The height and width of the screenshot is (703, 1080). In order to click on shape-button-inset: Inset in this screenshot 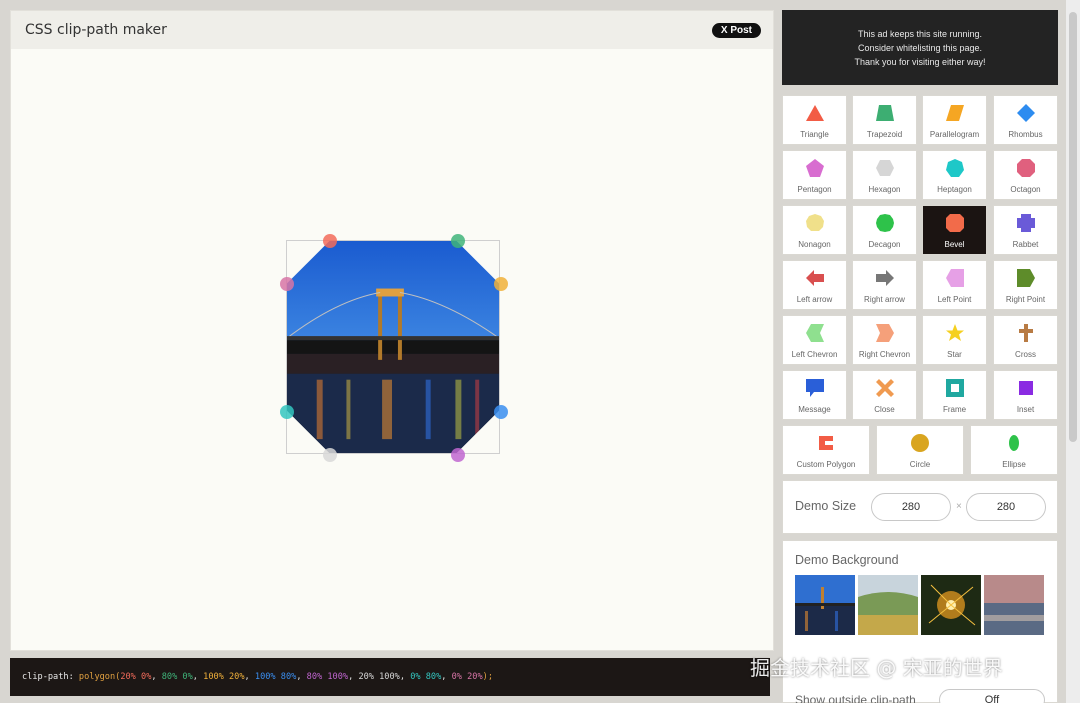, I will do `click(1025, 395)`.